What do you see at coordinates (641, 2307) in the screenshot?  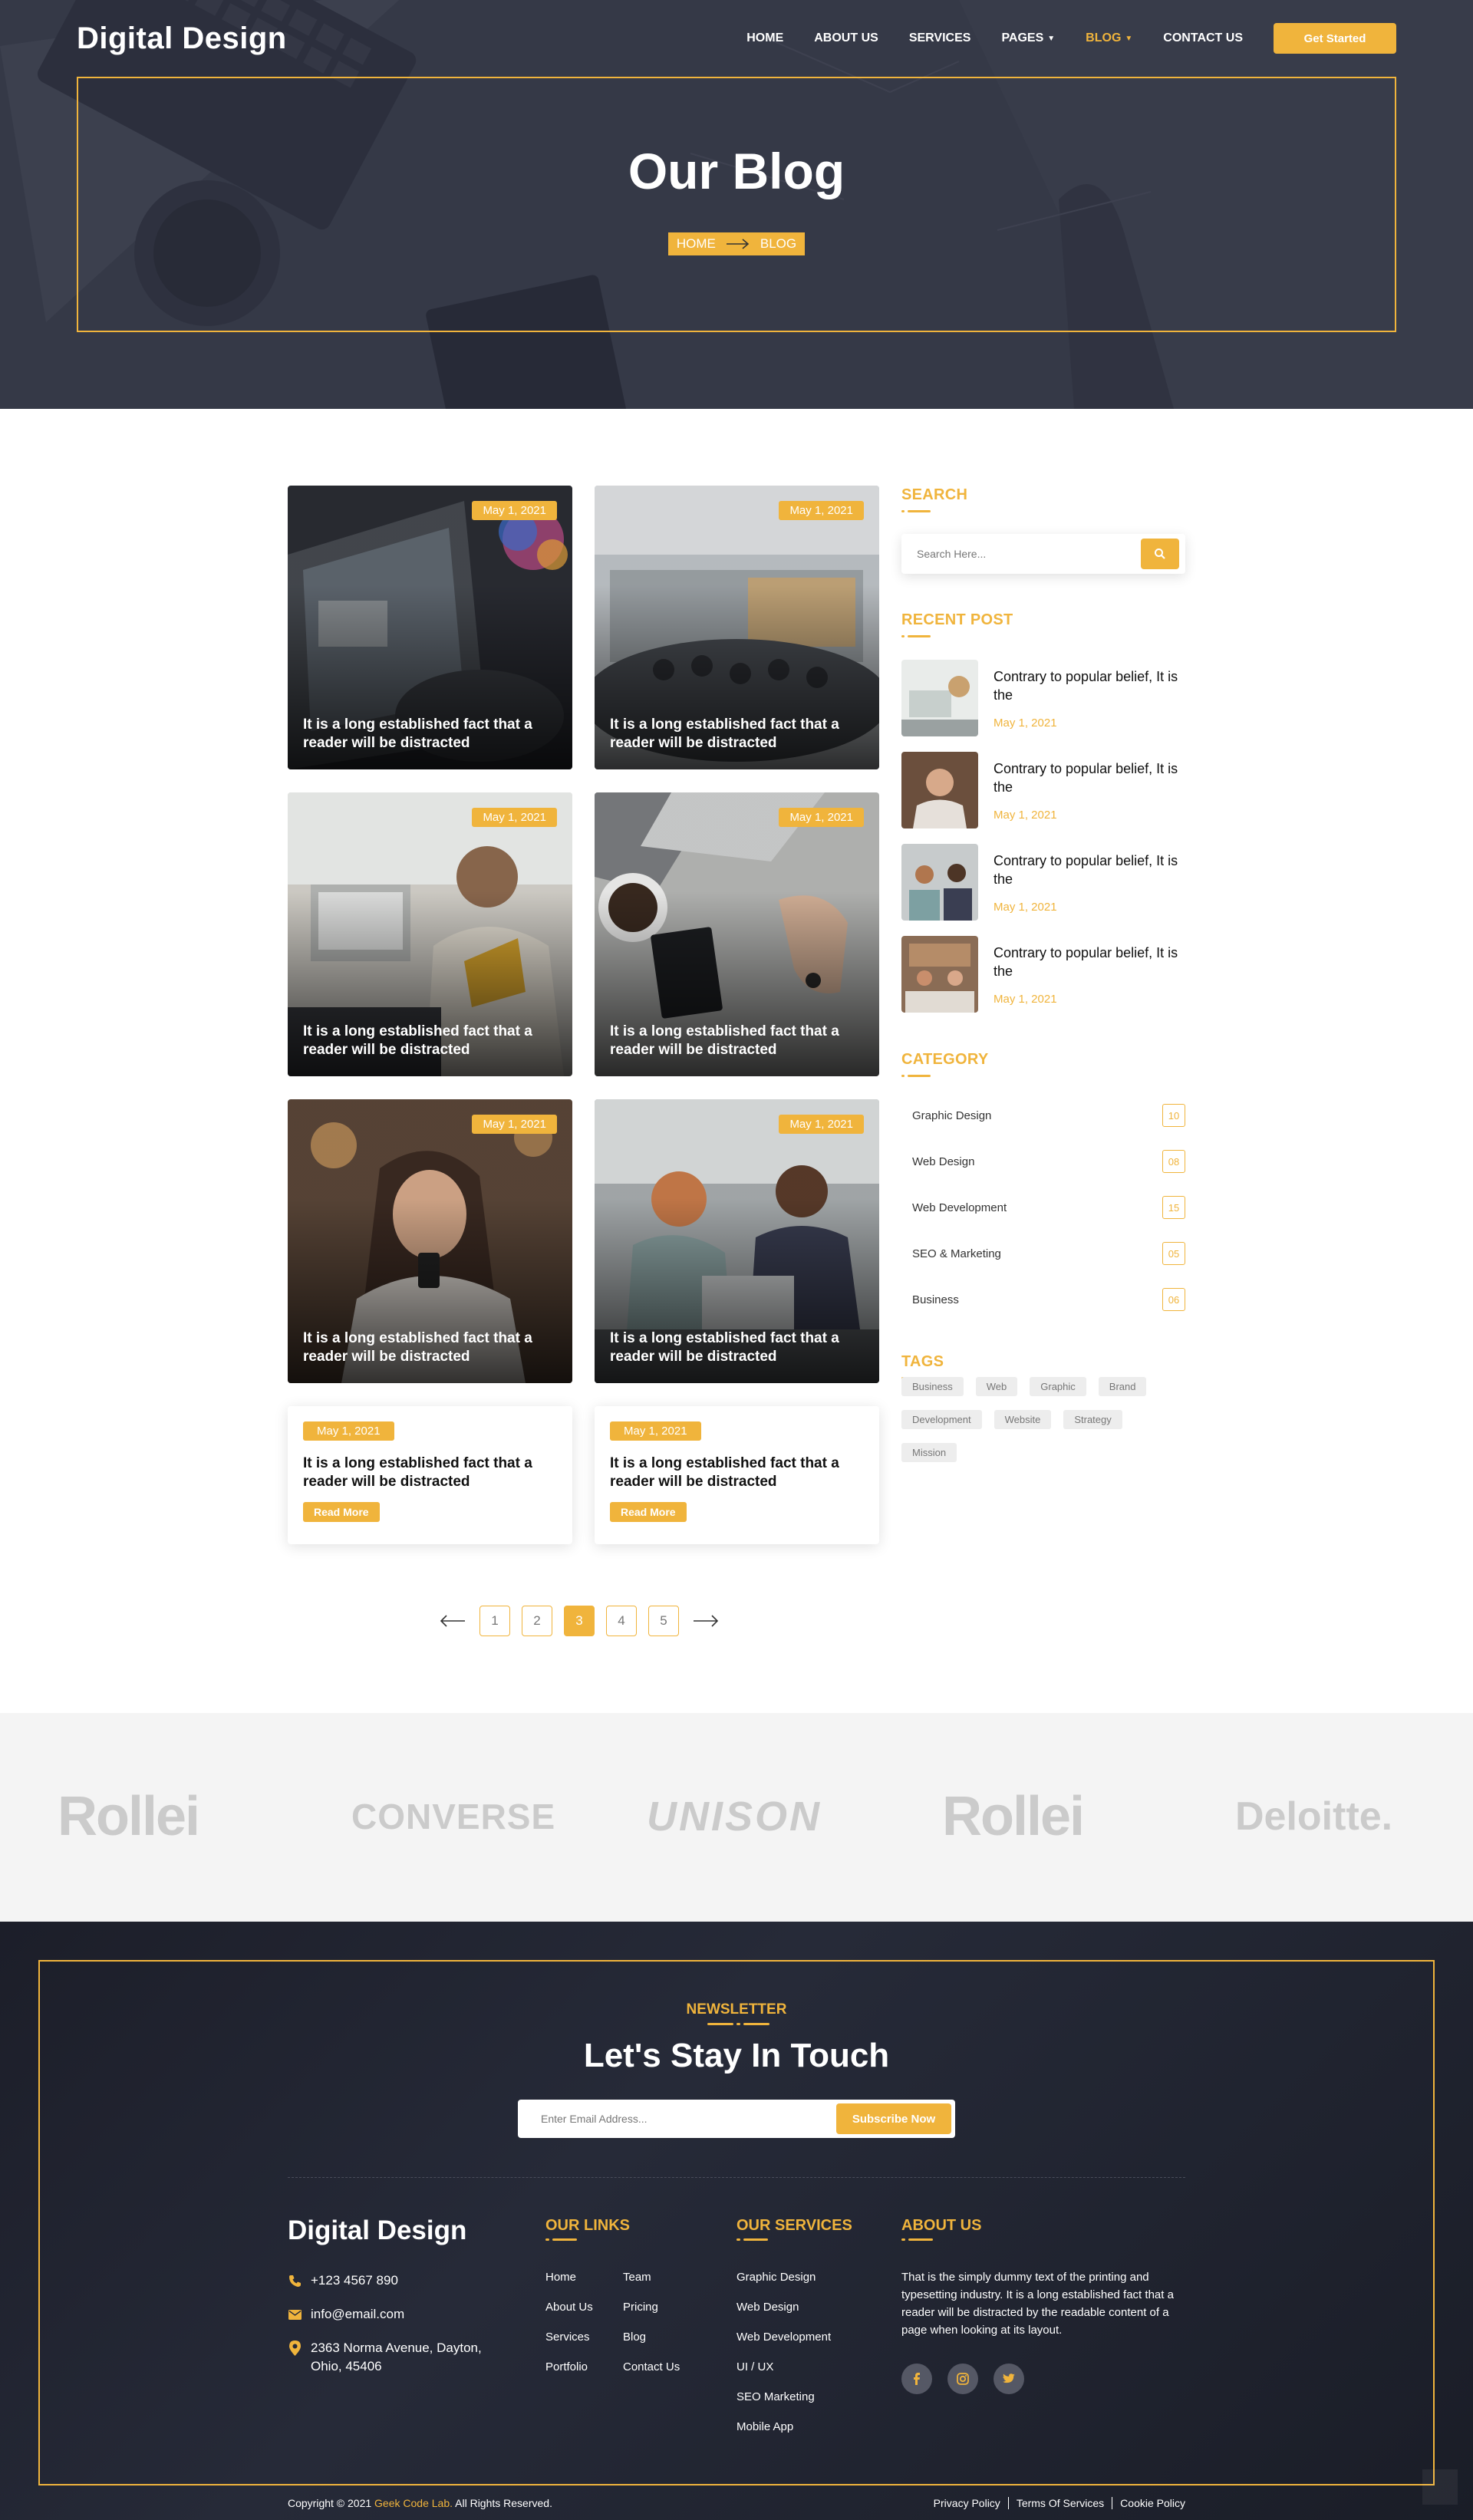 I see `footer-link-pricing: Pricing` at bounding box center [641, 2307].